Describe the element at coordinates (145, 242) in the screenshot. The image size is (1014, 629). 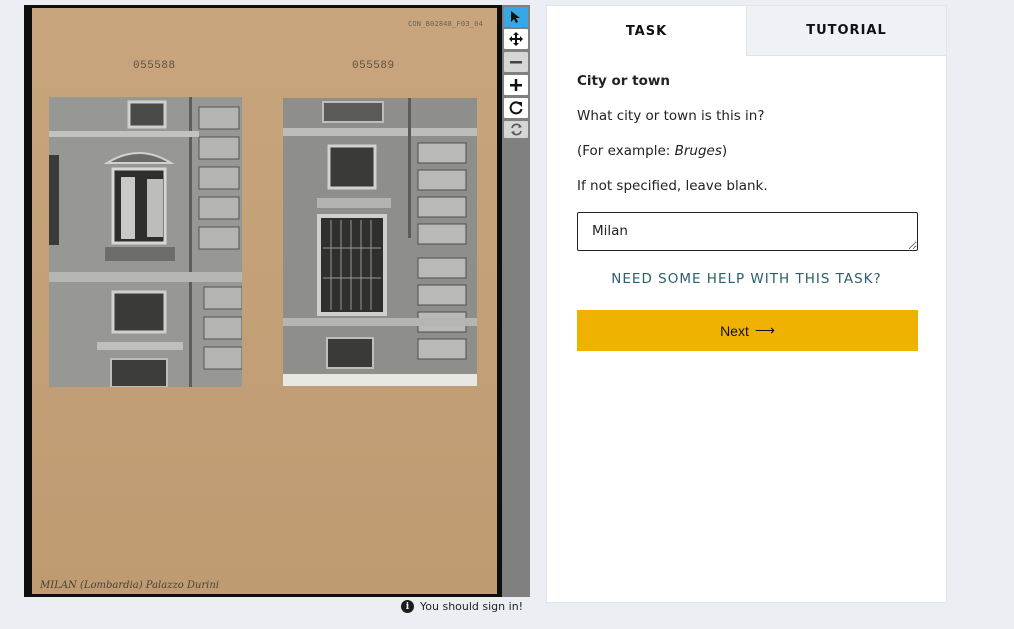
I see `photo-left` at that location.